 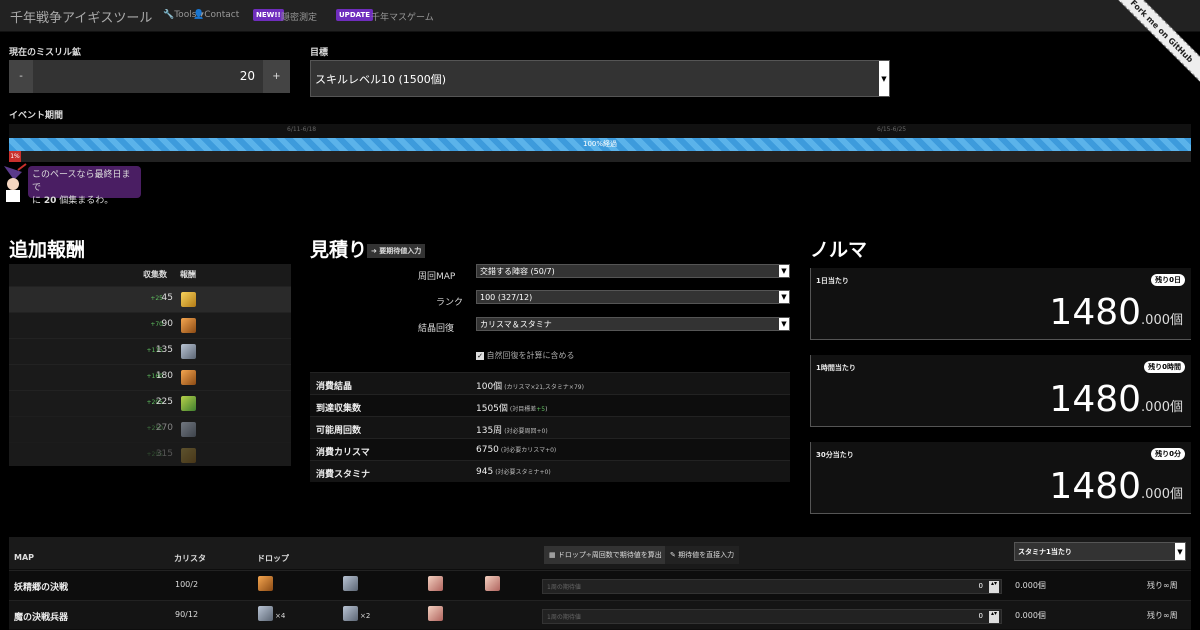 I want to click on rank-select: 100 (327/12) ▼, so click(x=633, y=297).